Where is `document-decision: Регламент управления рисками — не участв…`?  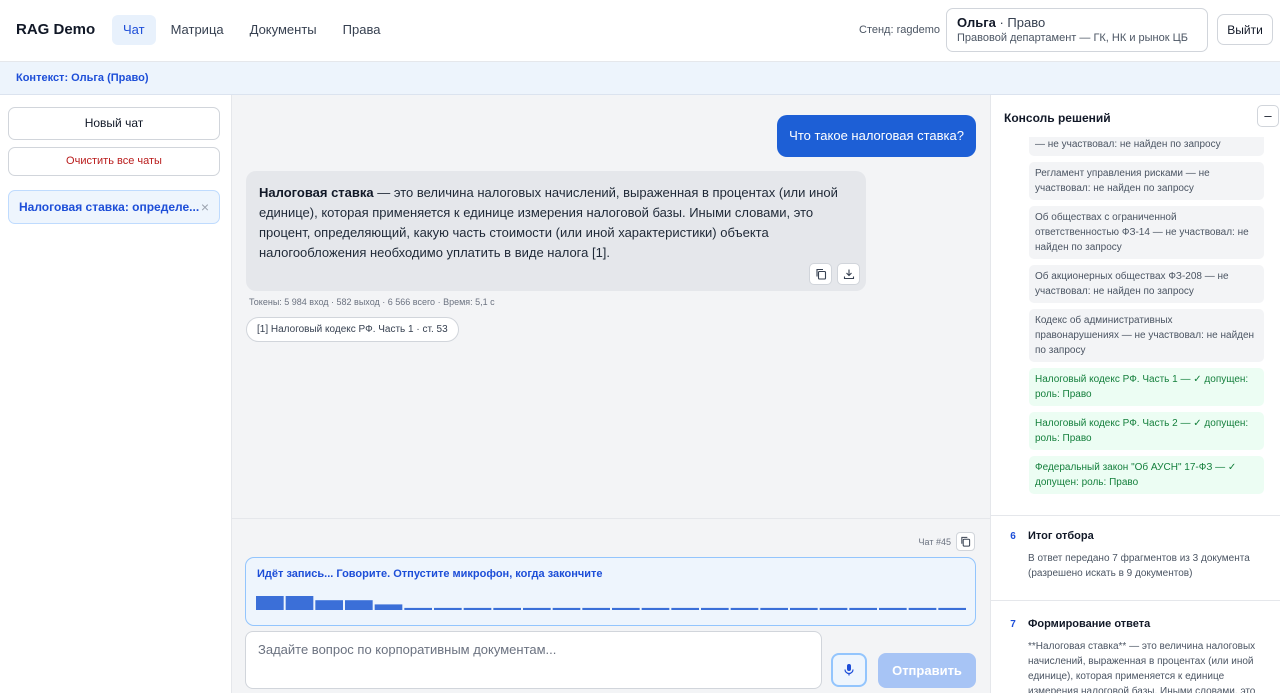 document-decision: Регламент управления рисками — не участв… is located at coordinates (1146, 181).